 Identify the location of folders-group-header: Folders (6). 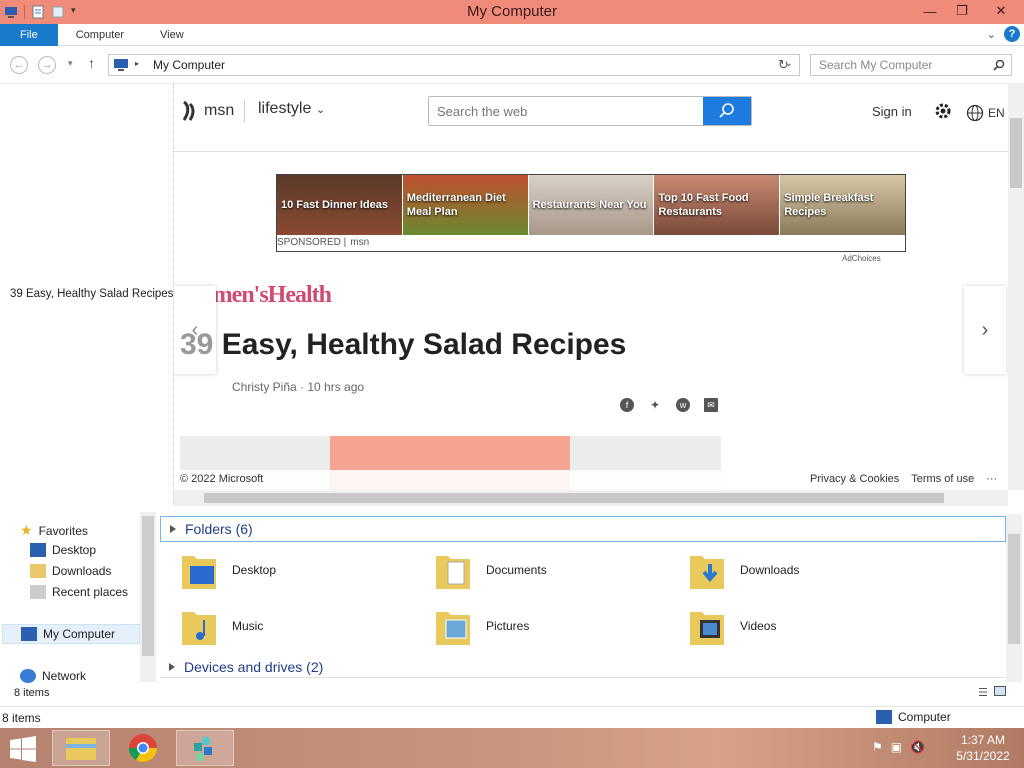
(583, 529).